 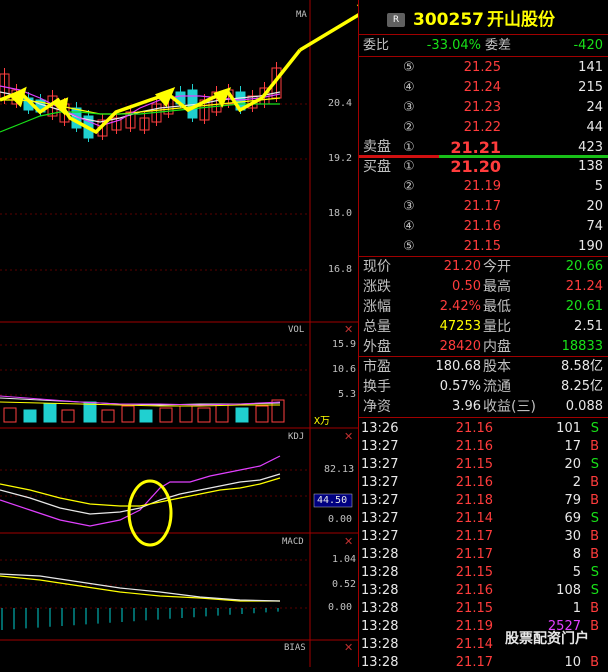 I want to click on tick-row: 13:27 21.16 2 B, so click(x=483, y=483).